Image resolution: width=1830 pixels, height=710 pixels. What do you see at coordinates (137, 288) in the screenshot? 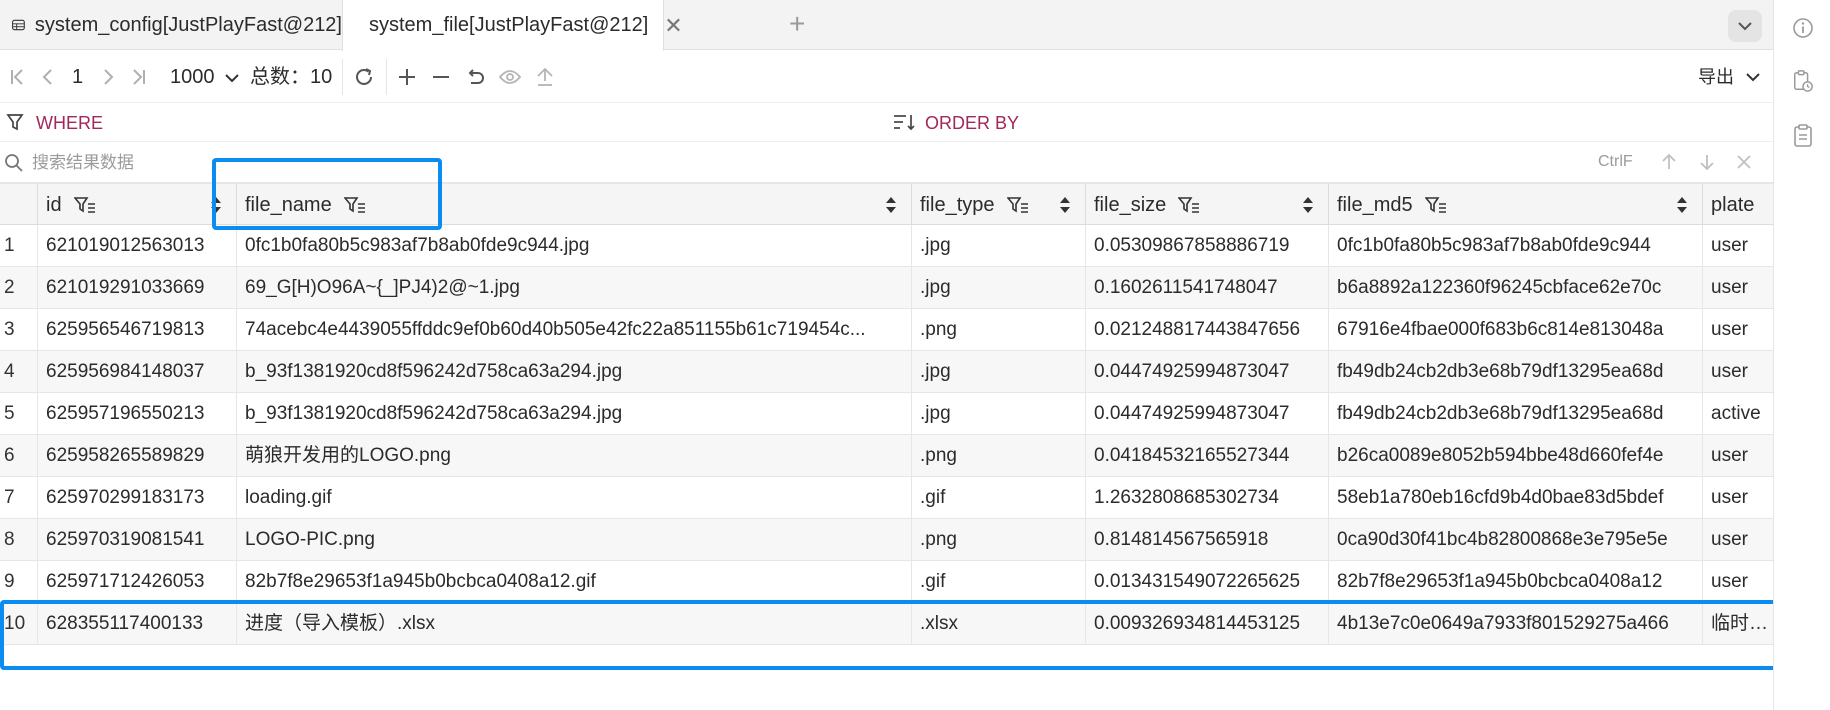
I see `cell-id: 621019291033669` at bounding box center [137, 288].